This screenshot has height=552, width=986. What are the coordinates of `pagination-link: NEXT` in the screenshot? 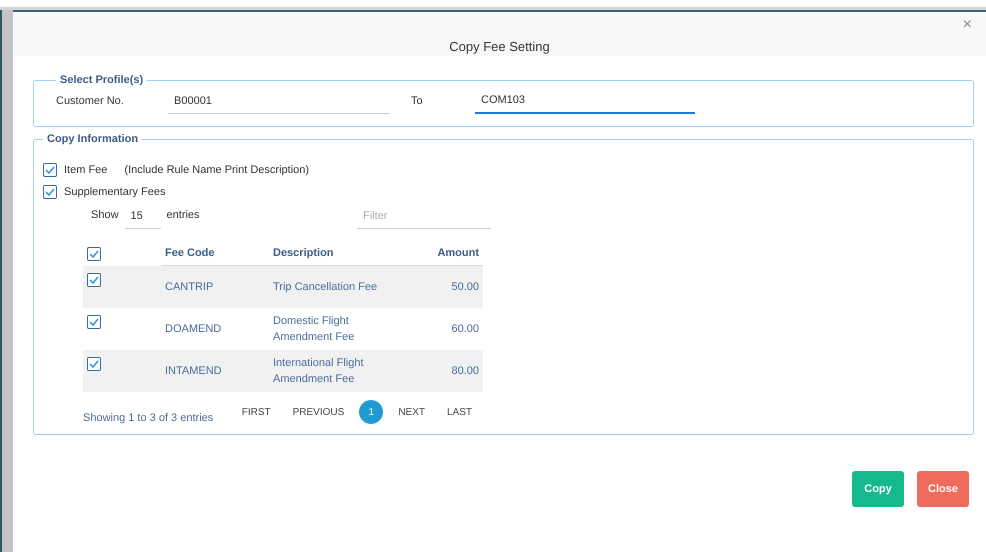 It's located at (411, 412).